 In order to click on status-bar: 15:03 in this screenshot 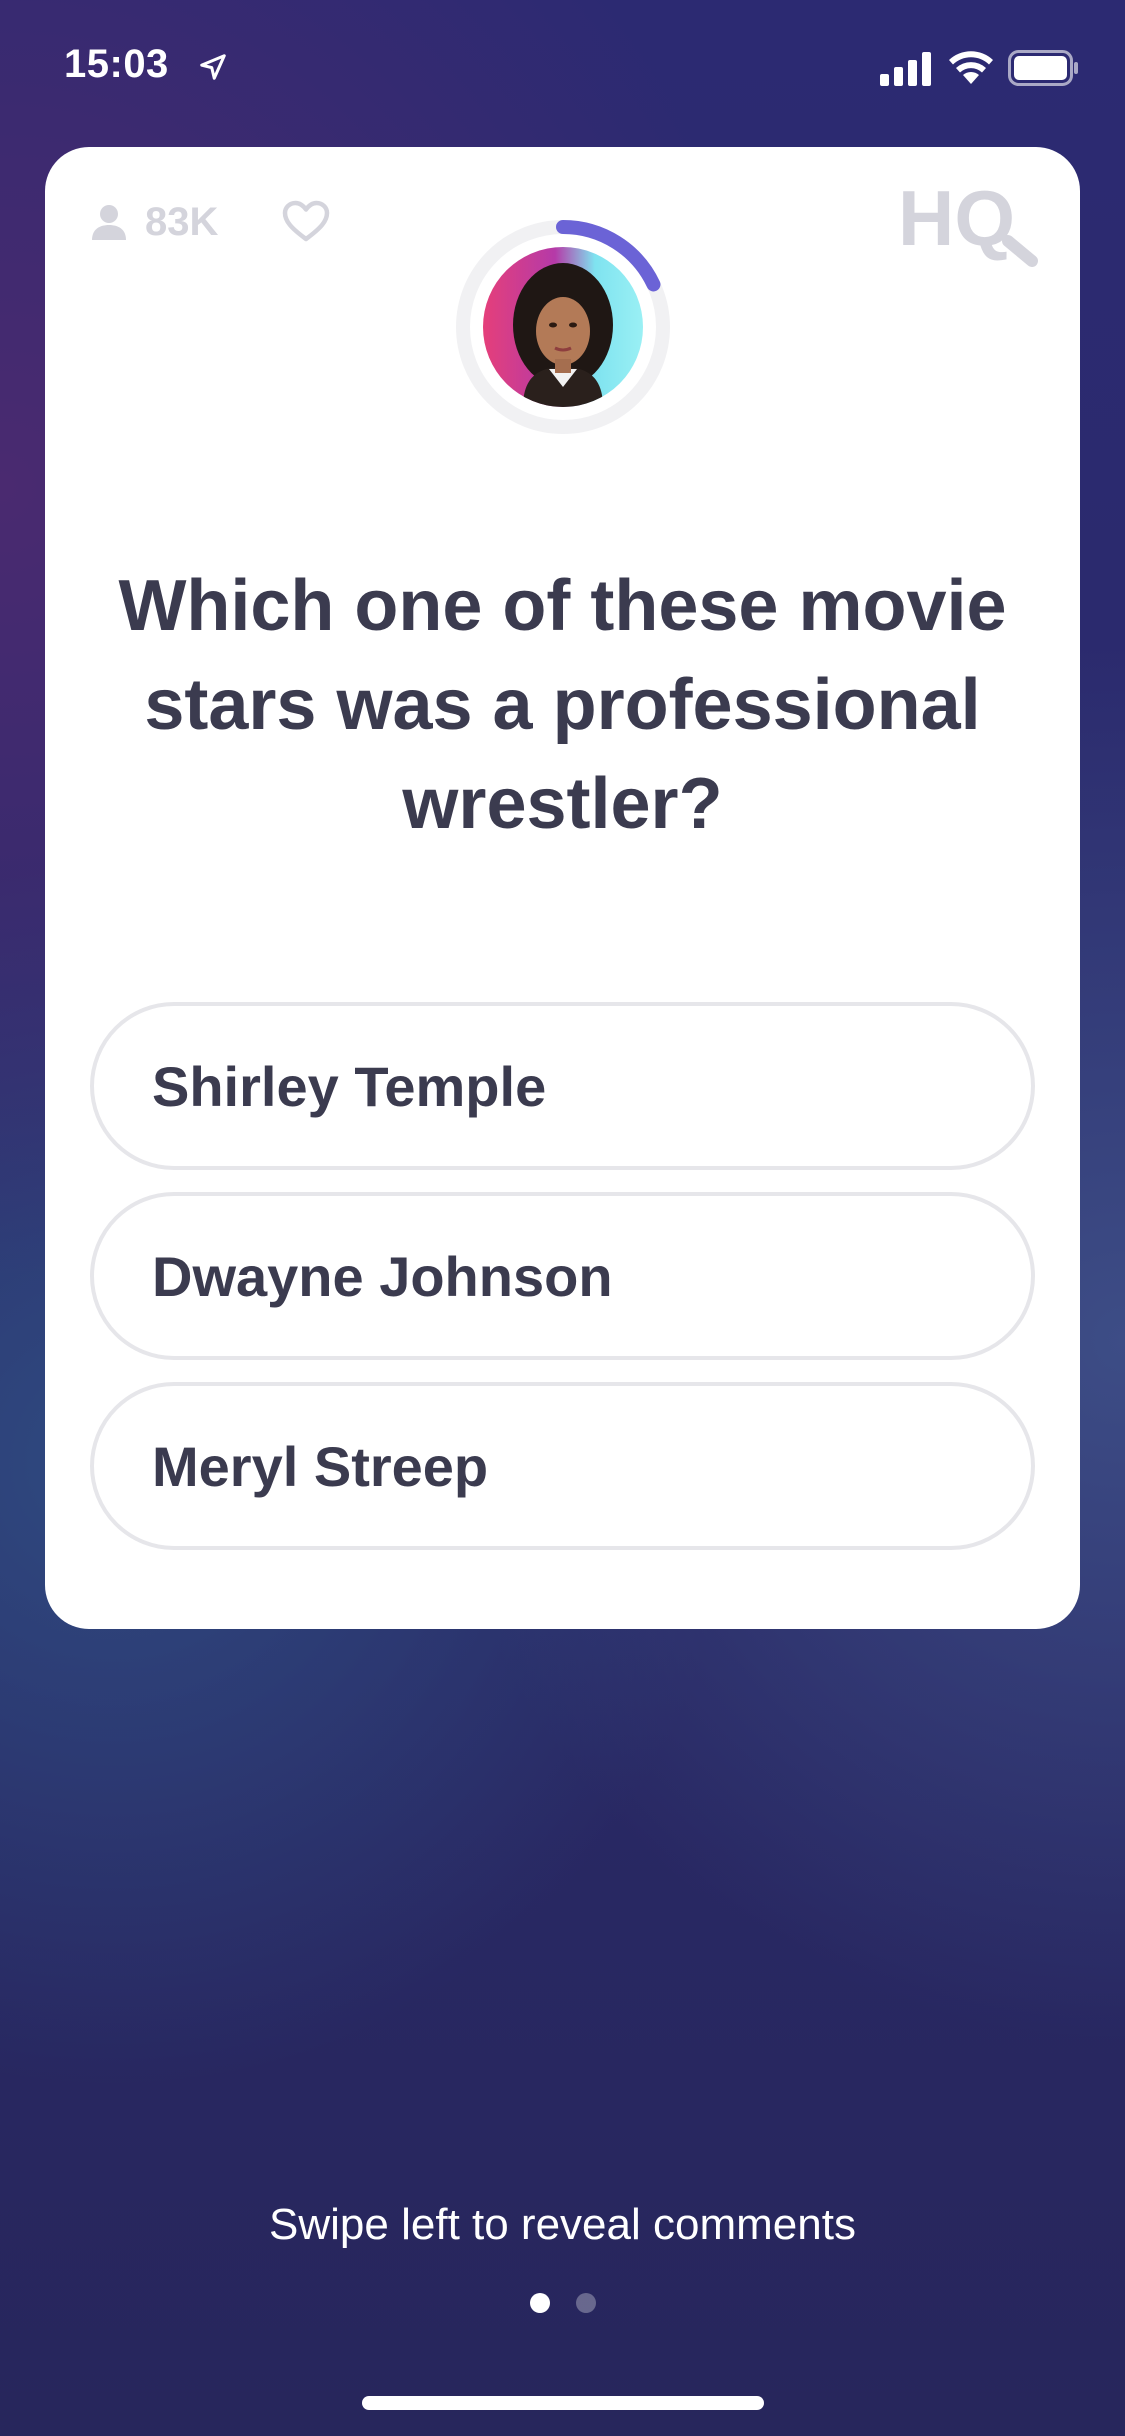, I will do `click(562, 70)`.